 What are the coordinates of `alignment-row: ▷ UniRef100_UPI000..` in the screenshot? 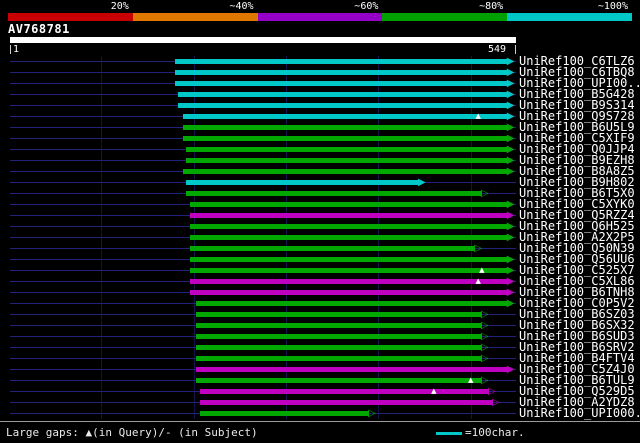 It's located at (320, 413).